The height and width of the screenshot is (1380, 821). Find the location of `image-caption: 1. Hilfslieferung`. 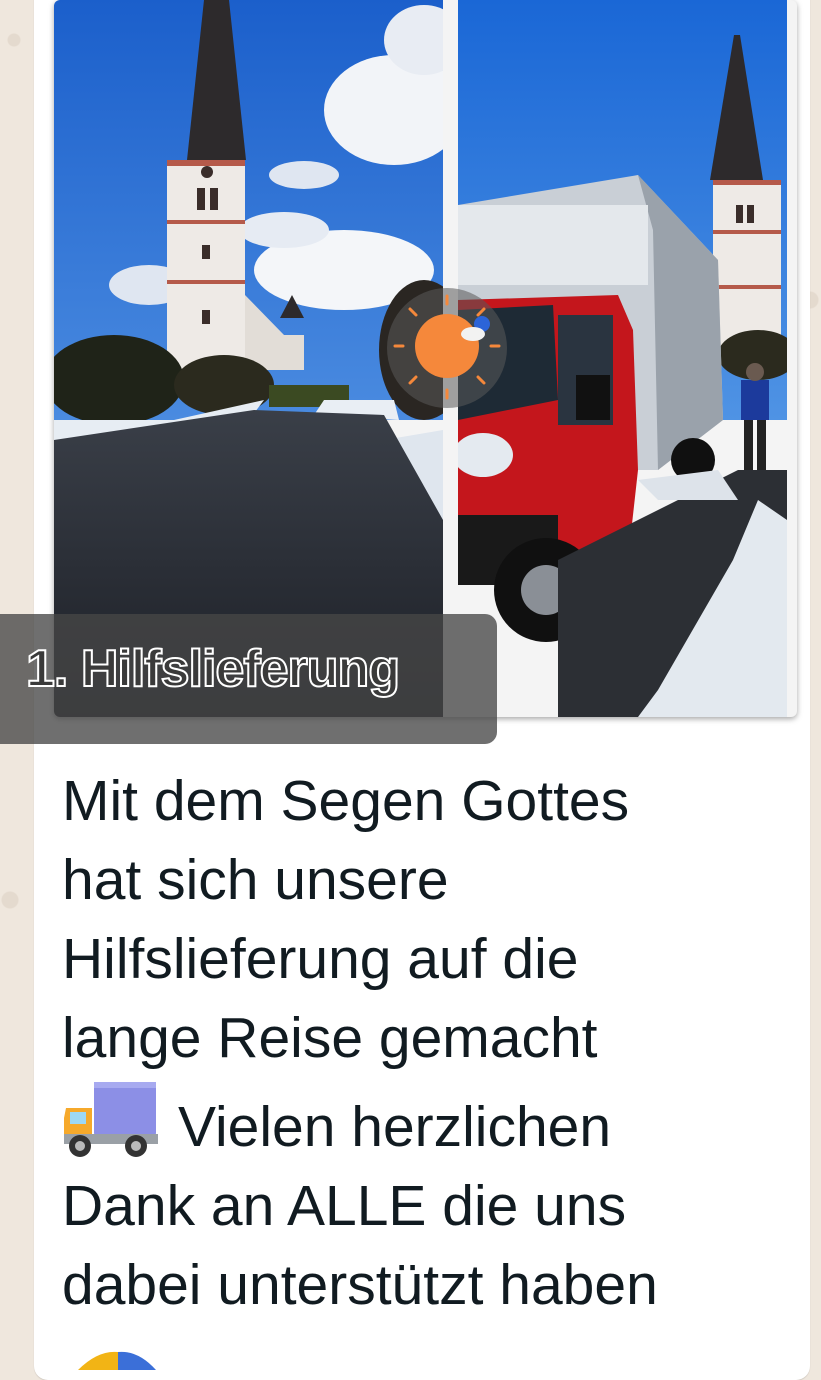

image-caption: 1. Hilfslieferung is located at coordinates (213, 669).